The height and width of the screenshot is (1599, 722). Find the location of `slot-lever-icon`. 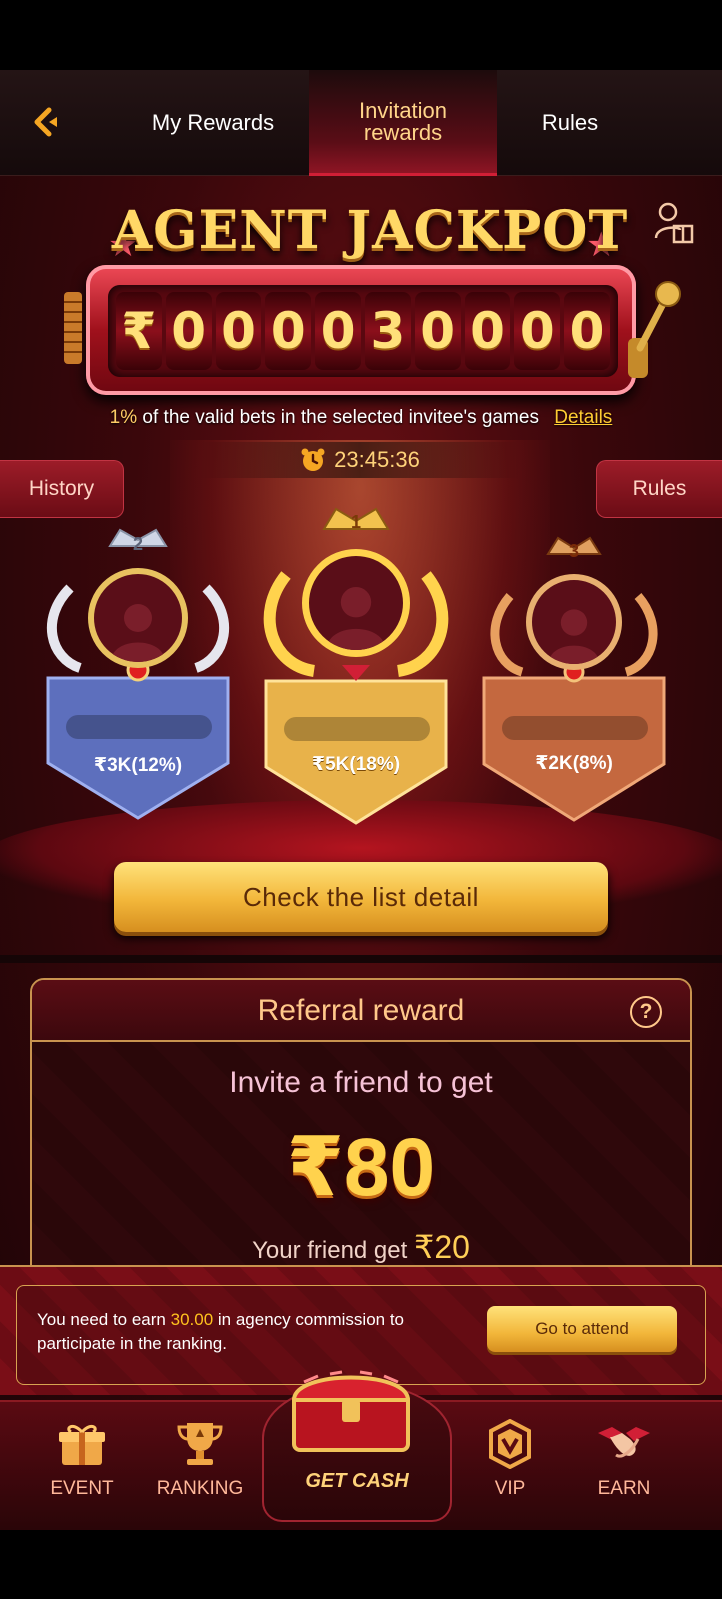

slot-lever-icon is located at coordinates (654, 329).